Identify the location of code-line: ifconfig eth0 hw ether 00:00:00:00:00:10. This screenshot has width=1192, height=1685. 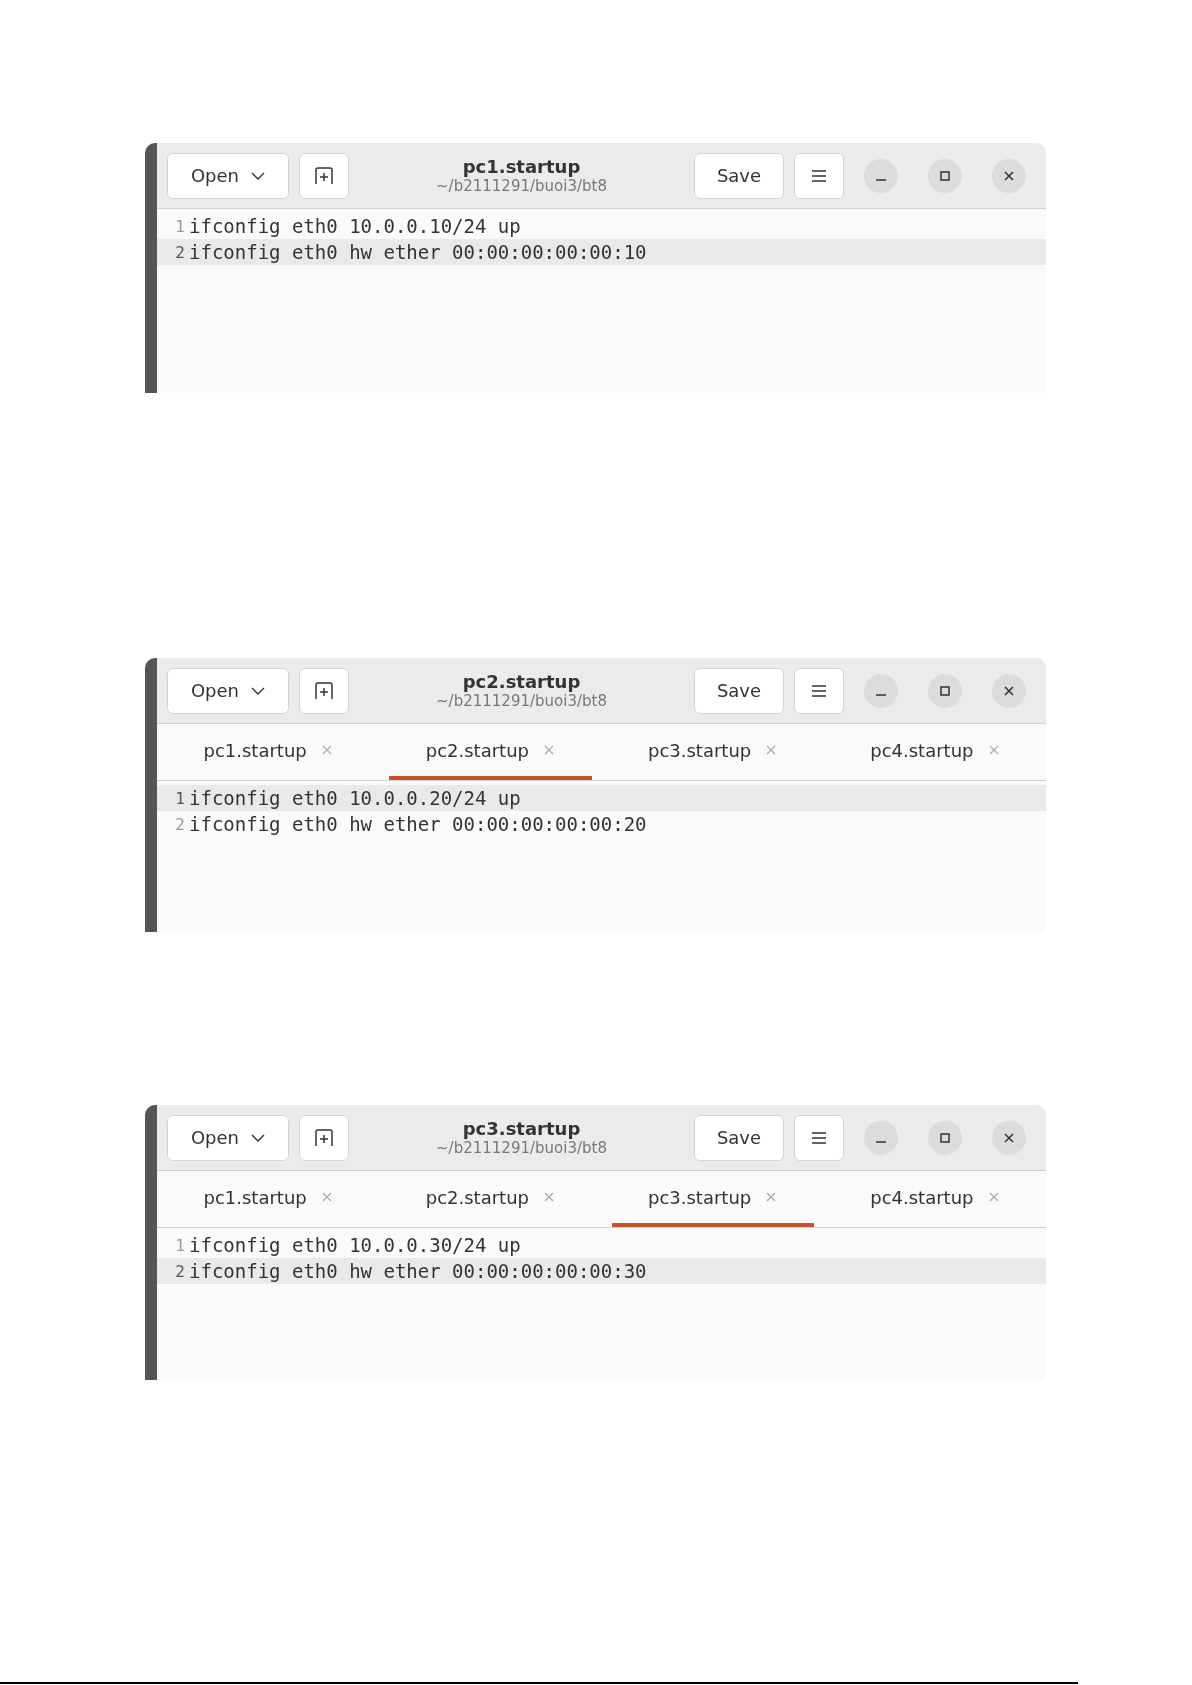
(418, 252).